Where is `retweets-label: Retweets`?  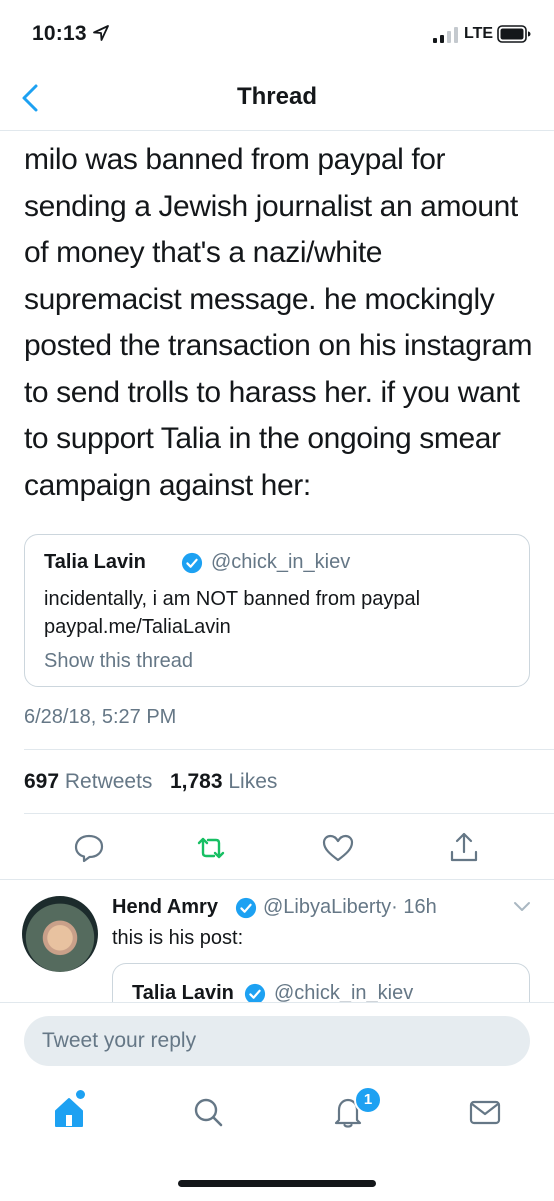 retweets-label: Retweets is located at coordinates (109, 781).